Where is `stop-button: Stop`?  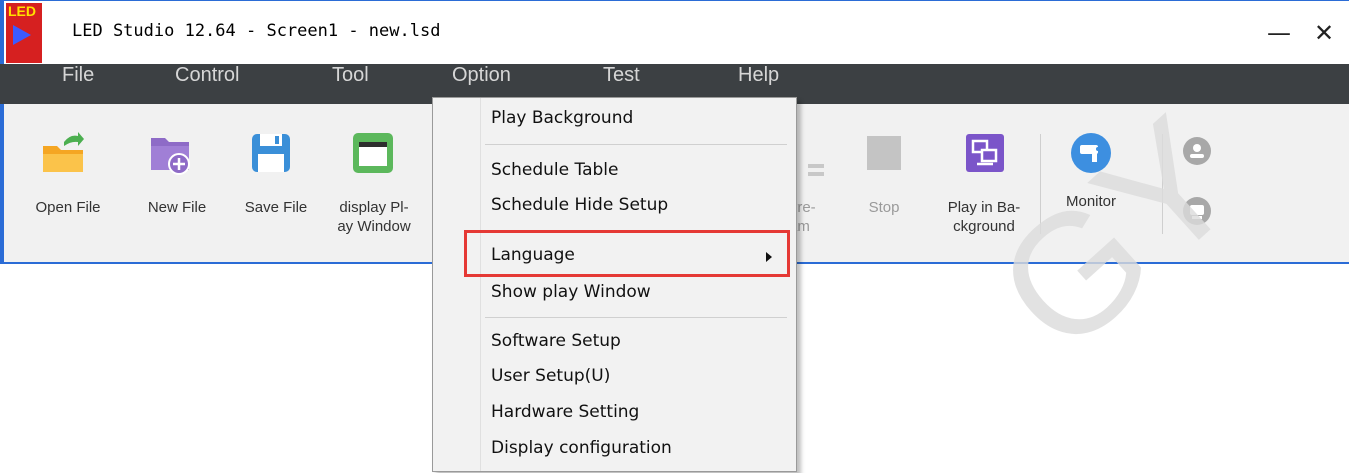
stop-button: Stop is located at coordinates (884, 183).